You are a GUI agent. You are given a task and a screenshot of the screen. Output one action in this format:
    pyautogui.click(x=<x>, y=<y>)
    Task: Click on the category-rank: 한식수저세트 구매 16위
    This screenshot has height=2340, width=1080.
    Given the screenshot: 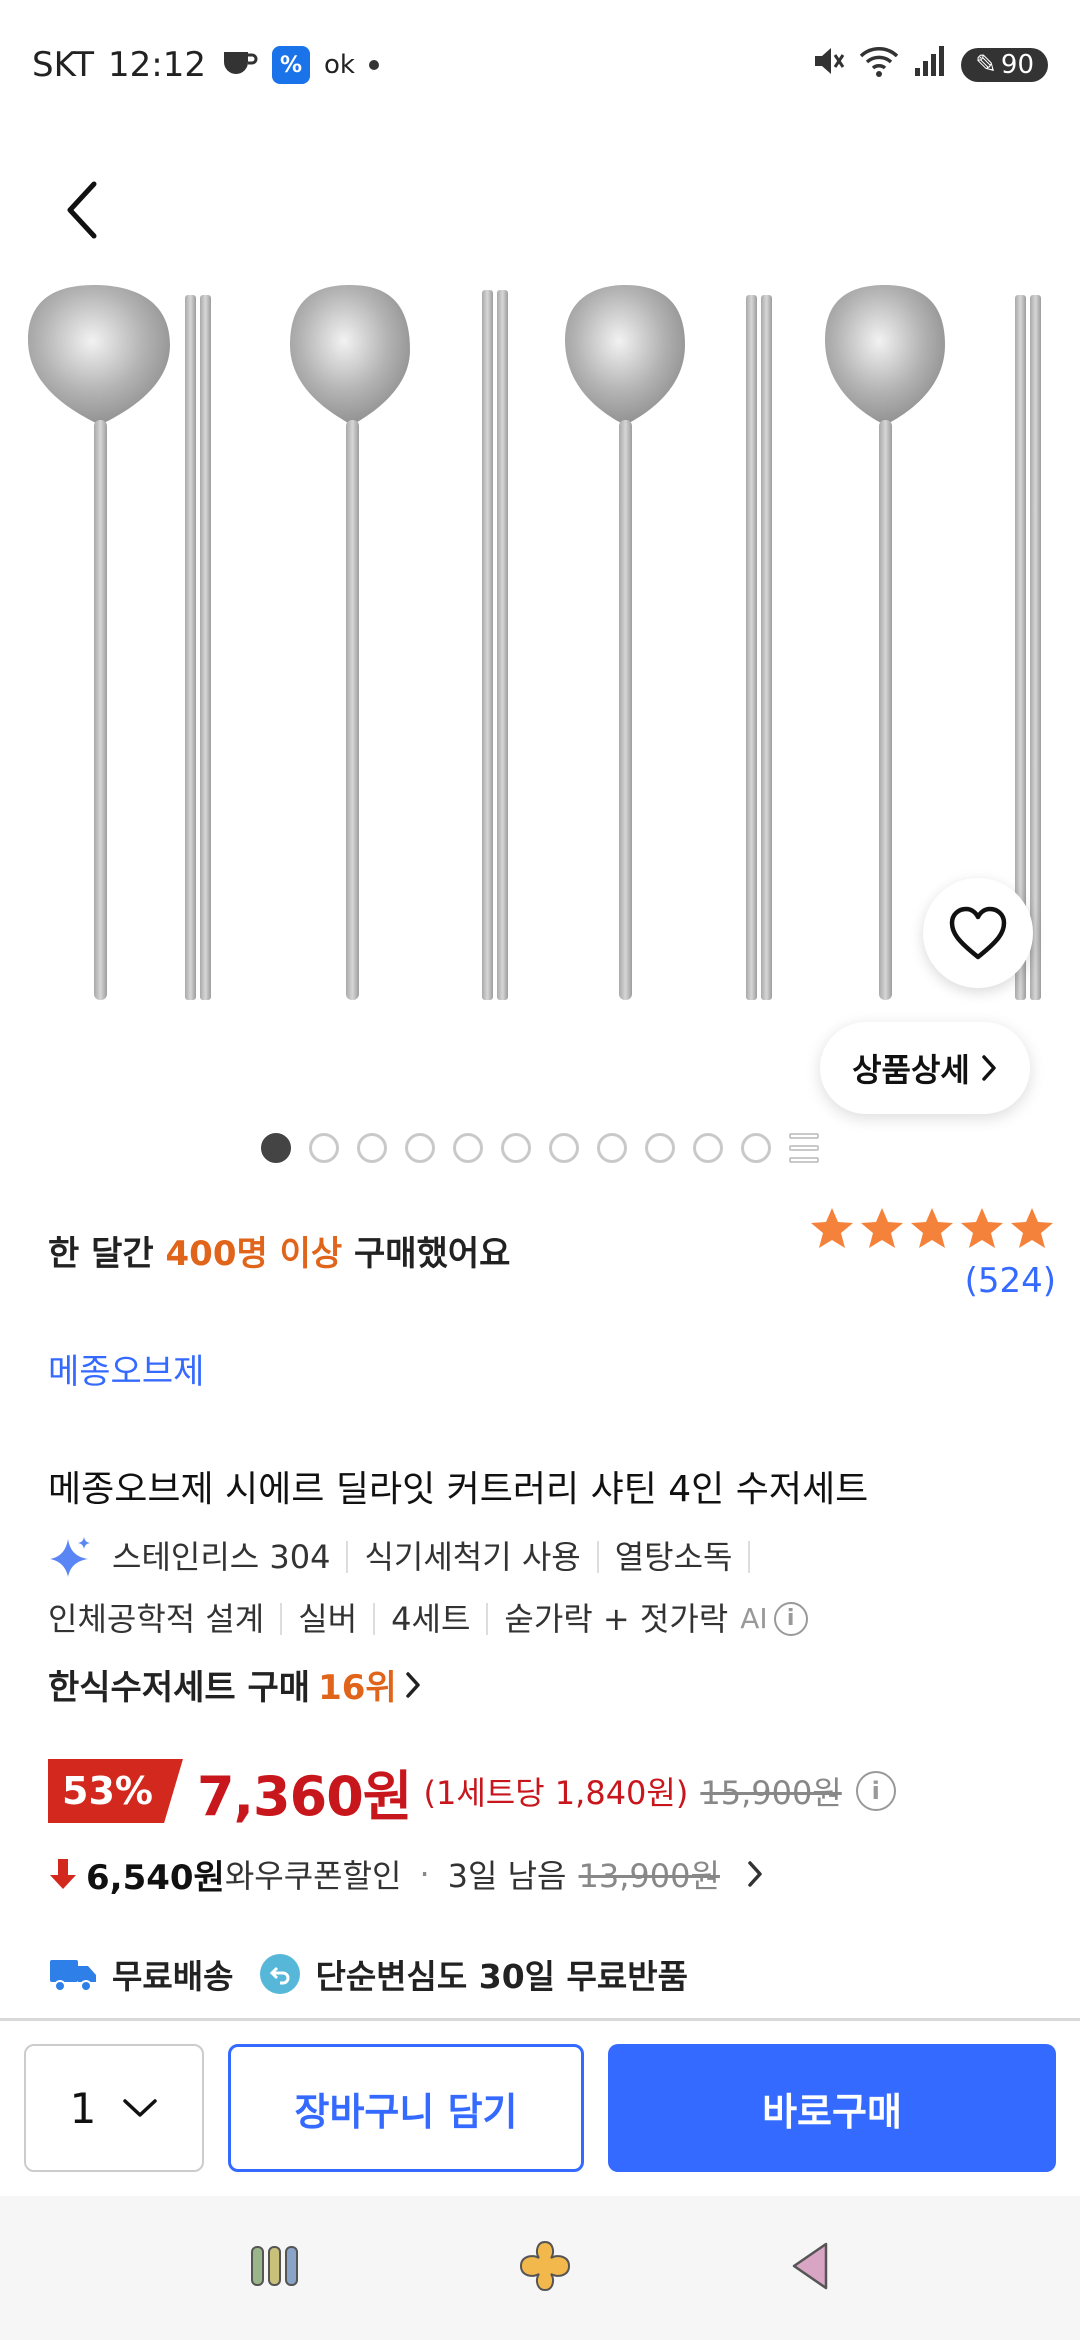 What is the action you would take?
    pyautogui.click(x=234, y=1684)
    